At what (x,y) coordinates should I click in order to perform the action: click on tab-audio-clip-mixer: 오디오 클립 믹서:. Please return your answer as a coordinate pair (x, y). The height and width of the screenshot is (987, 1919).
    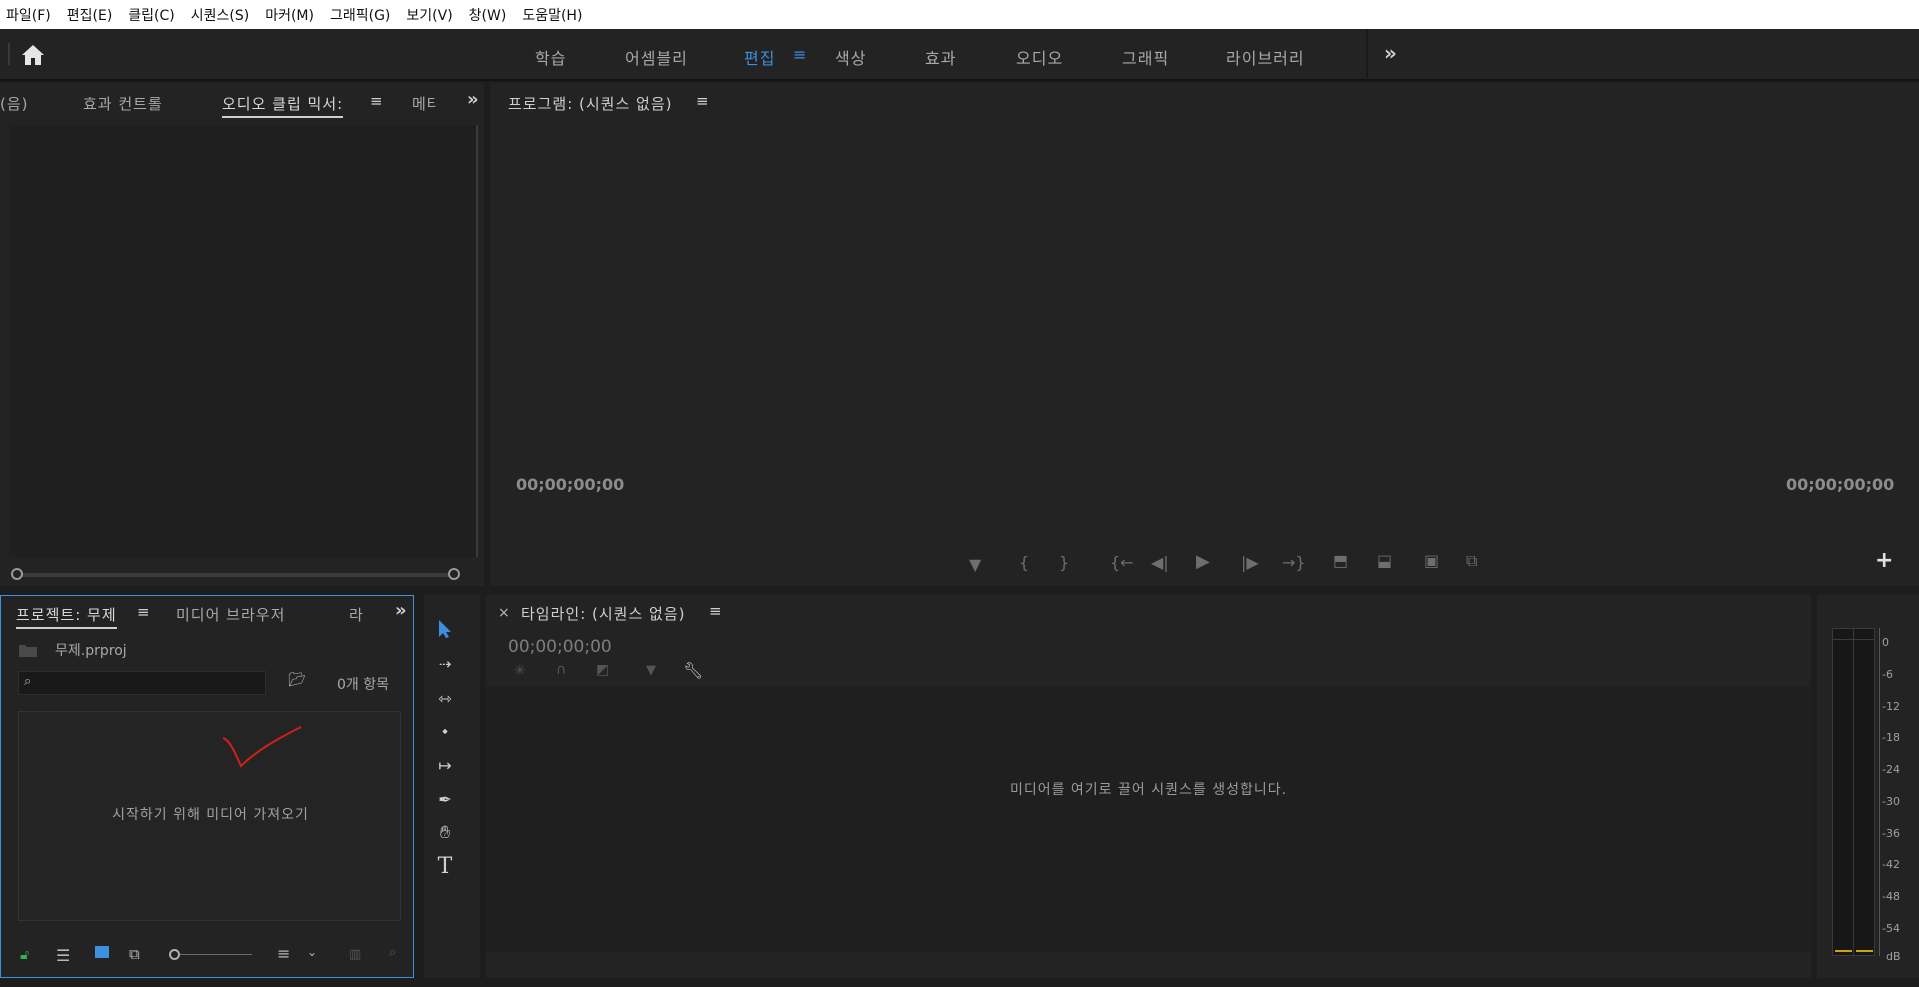
    Looking at the image, I should click on (283, 105).